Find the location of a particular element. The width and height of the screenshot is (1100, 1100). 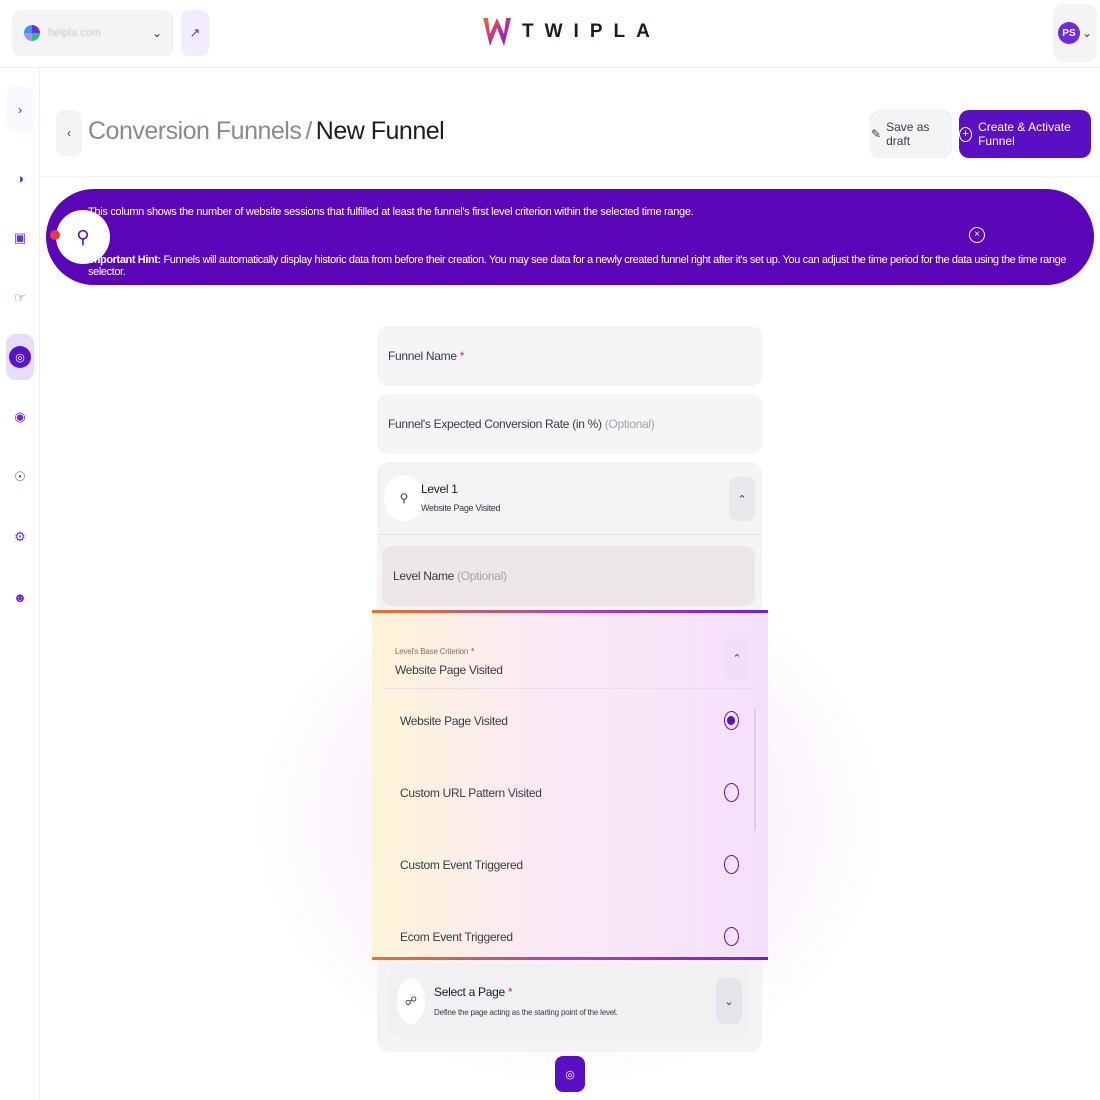

select-page-title: Select a Page * is located at coordinates (473, 992).